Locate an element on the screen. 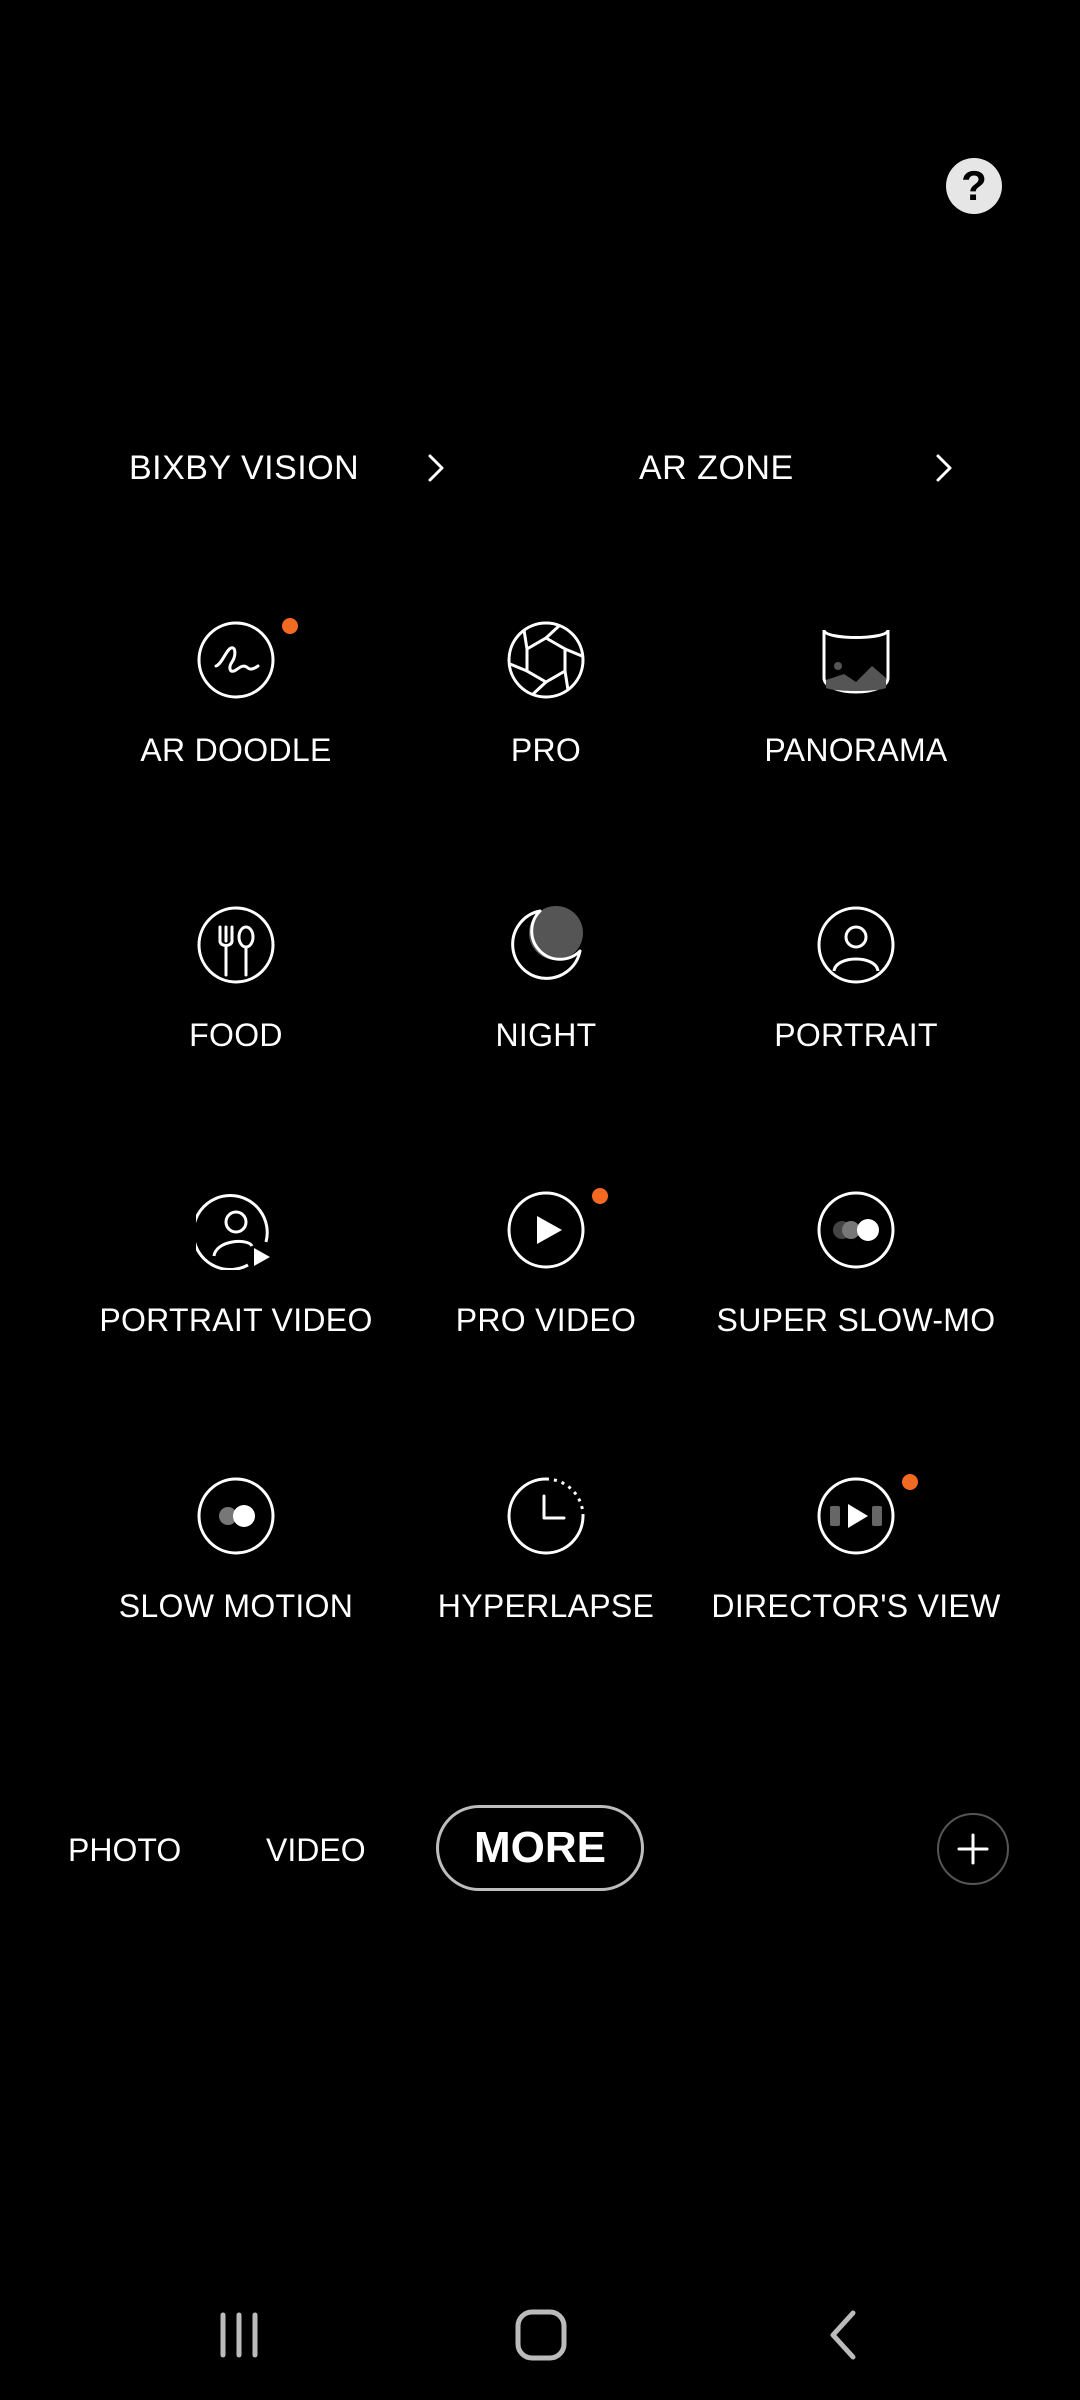 The width and height of the screenshot is (1080, 2400). back-icon is located at coordinates (843, 2335).